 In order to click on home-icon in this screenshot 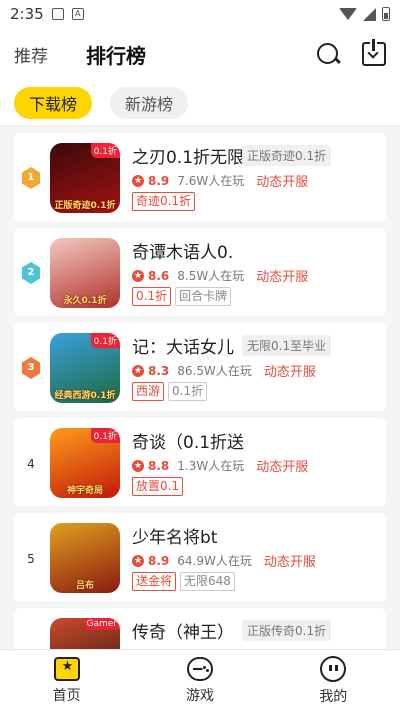, I will do `click(66, 668)`.